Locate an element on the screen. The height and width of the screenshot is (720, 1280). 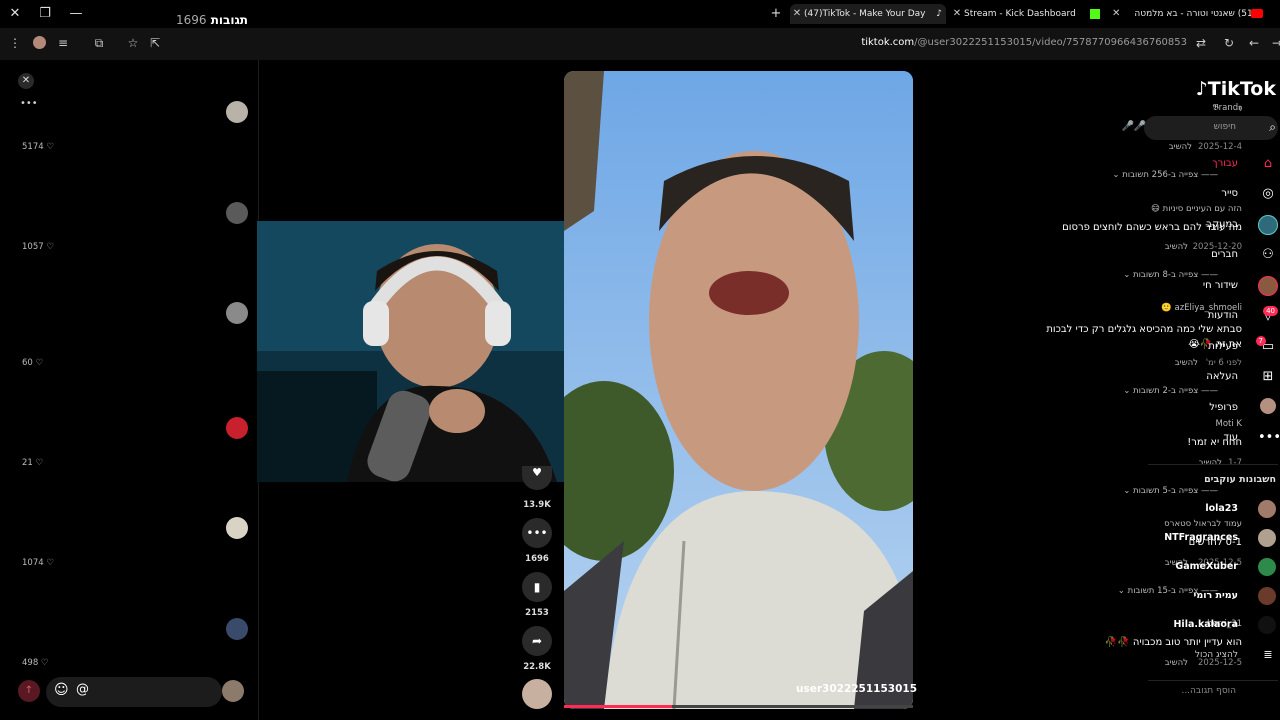
view-replies-button: —— צפייה ב-8 תשובות ⌄ is located at coordinates (1170, 275).